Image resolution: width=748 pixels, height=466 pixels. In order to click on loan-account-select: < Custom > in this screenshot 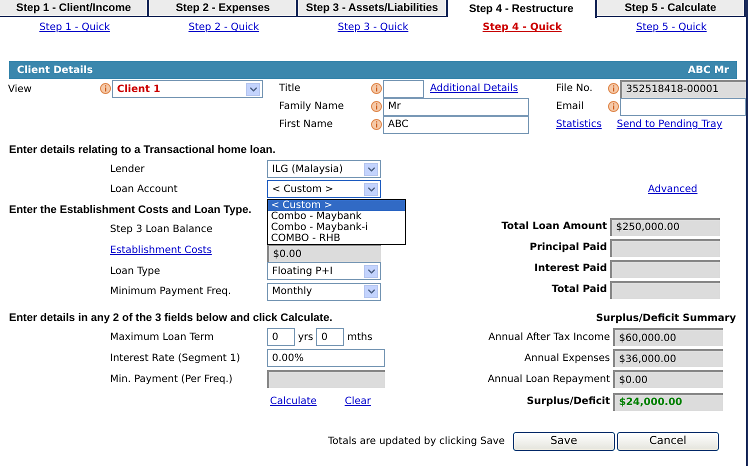, I will do `click(324, 189)`.